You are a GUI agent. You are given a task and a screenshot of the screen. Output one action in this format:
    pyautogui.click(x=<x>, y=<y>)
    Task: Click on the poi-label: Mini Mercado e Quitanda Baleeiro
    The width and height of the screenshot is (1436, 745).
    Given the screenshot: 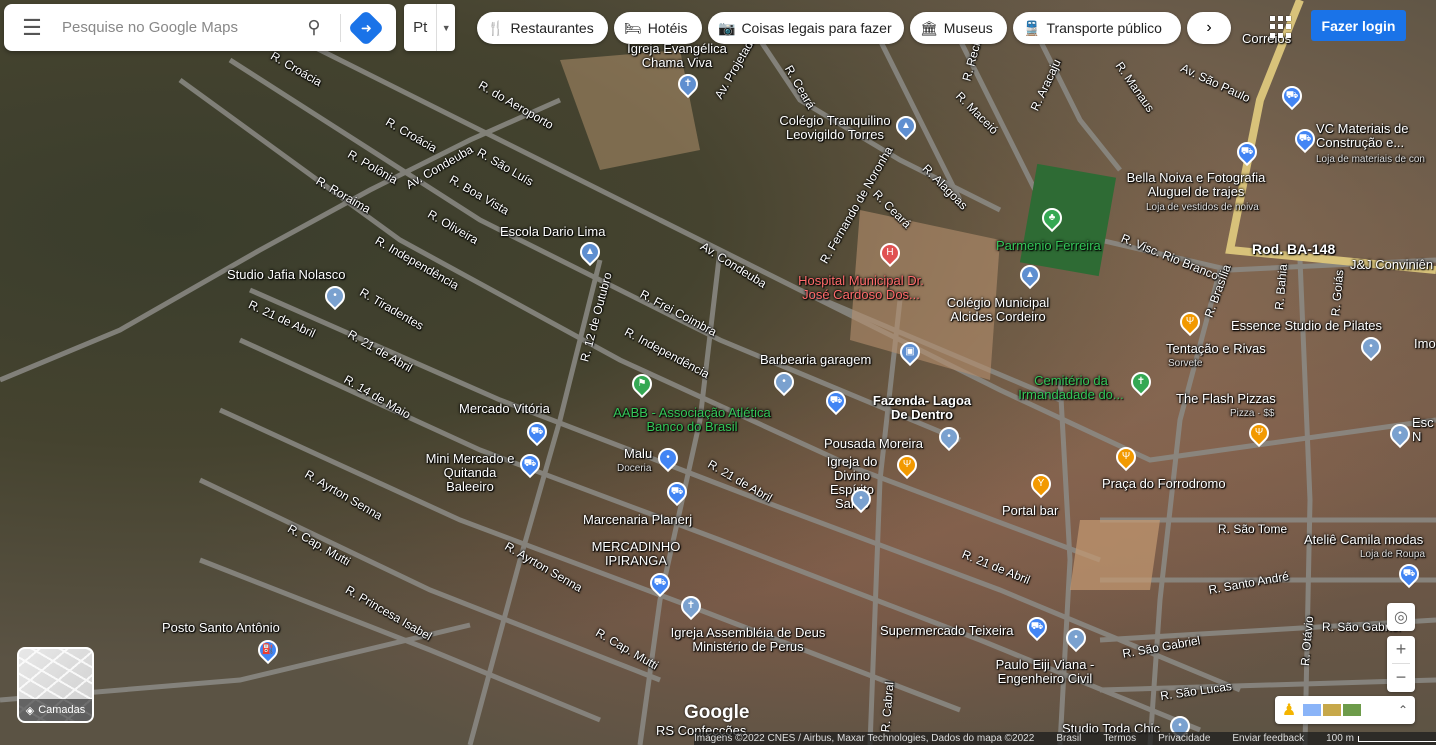 What is the action you would take?
    pyautogui.click(x=470, y=473)
    